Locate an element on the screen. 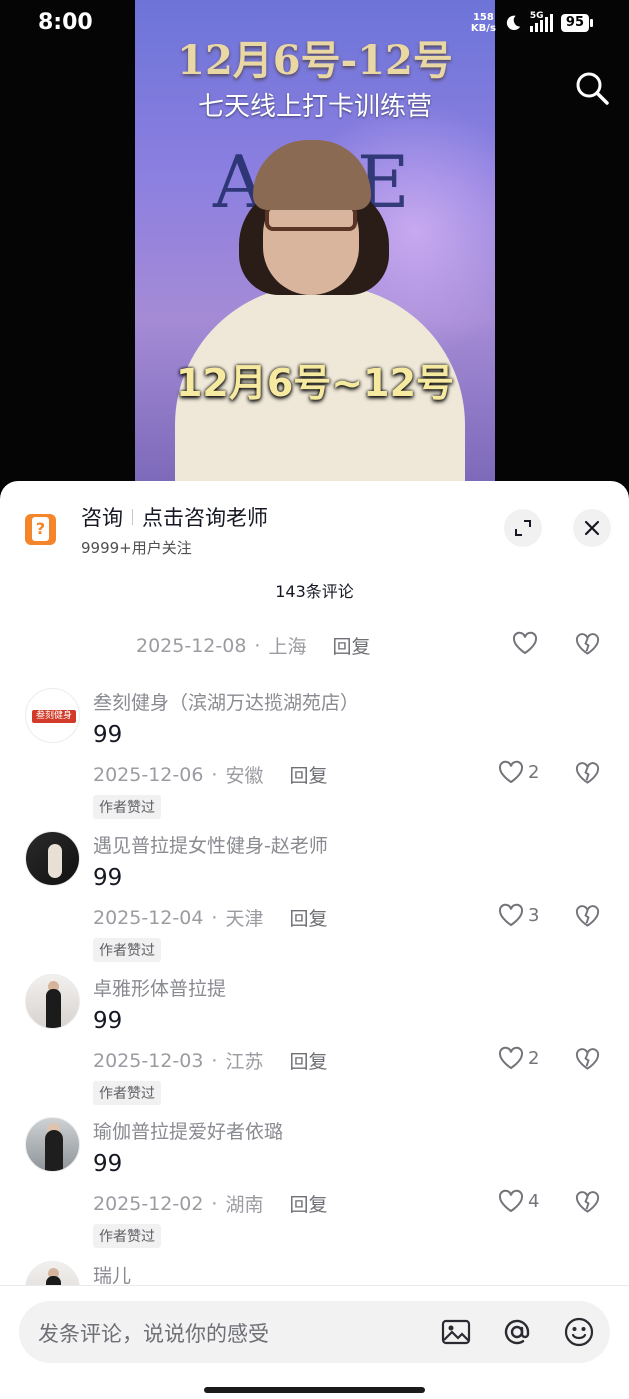 The image size is (629, 1399). image-icon is located at coordinates (456, 1332).